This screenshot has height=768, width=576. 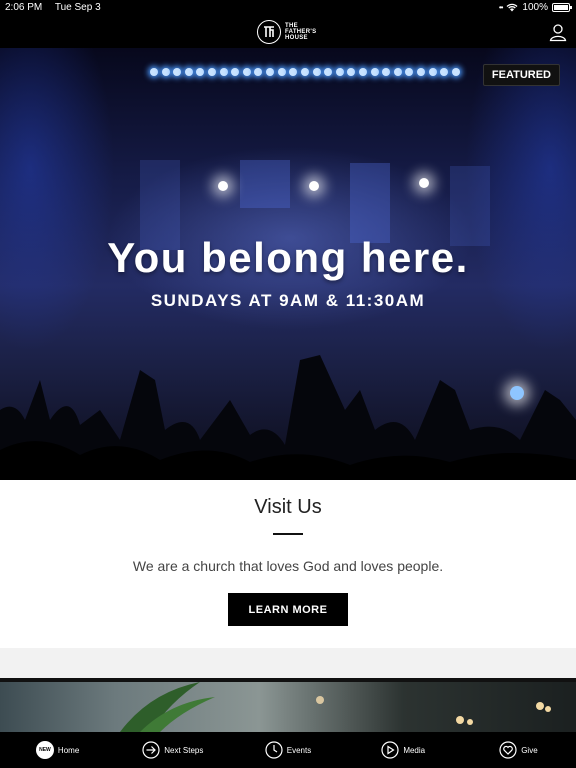 I want to click on stage-light-bar, so click(x=305, y=72).